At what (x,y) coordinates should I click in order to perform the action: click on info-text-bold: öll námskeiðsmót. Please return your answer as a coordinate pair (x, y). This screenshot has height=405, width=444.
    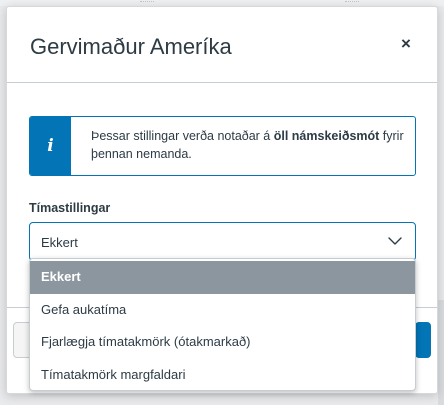
    Looking at the image, I should click on (326, 136).